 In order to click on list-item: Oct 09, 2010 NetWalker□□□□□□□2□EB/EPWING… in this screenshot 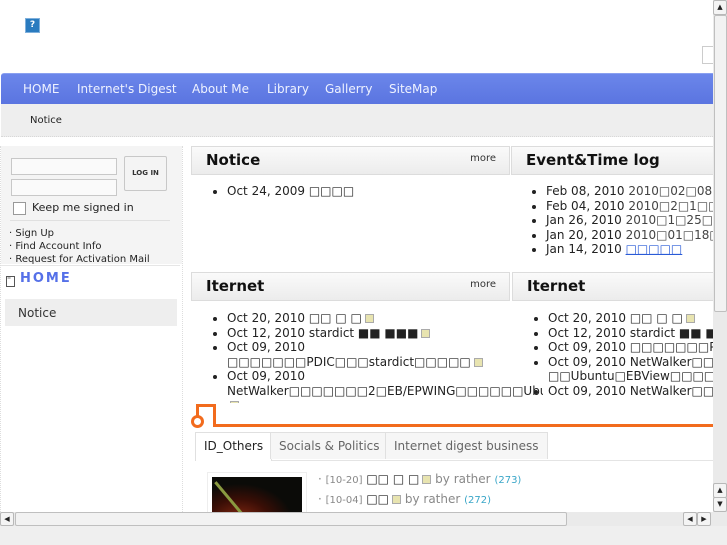, I will do `click(385, 386)`.